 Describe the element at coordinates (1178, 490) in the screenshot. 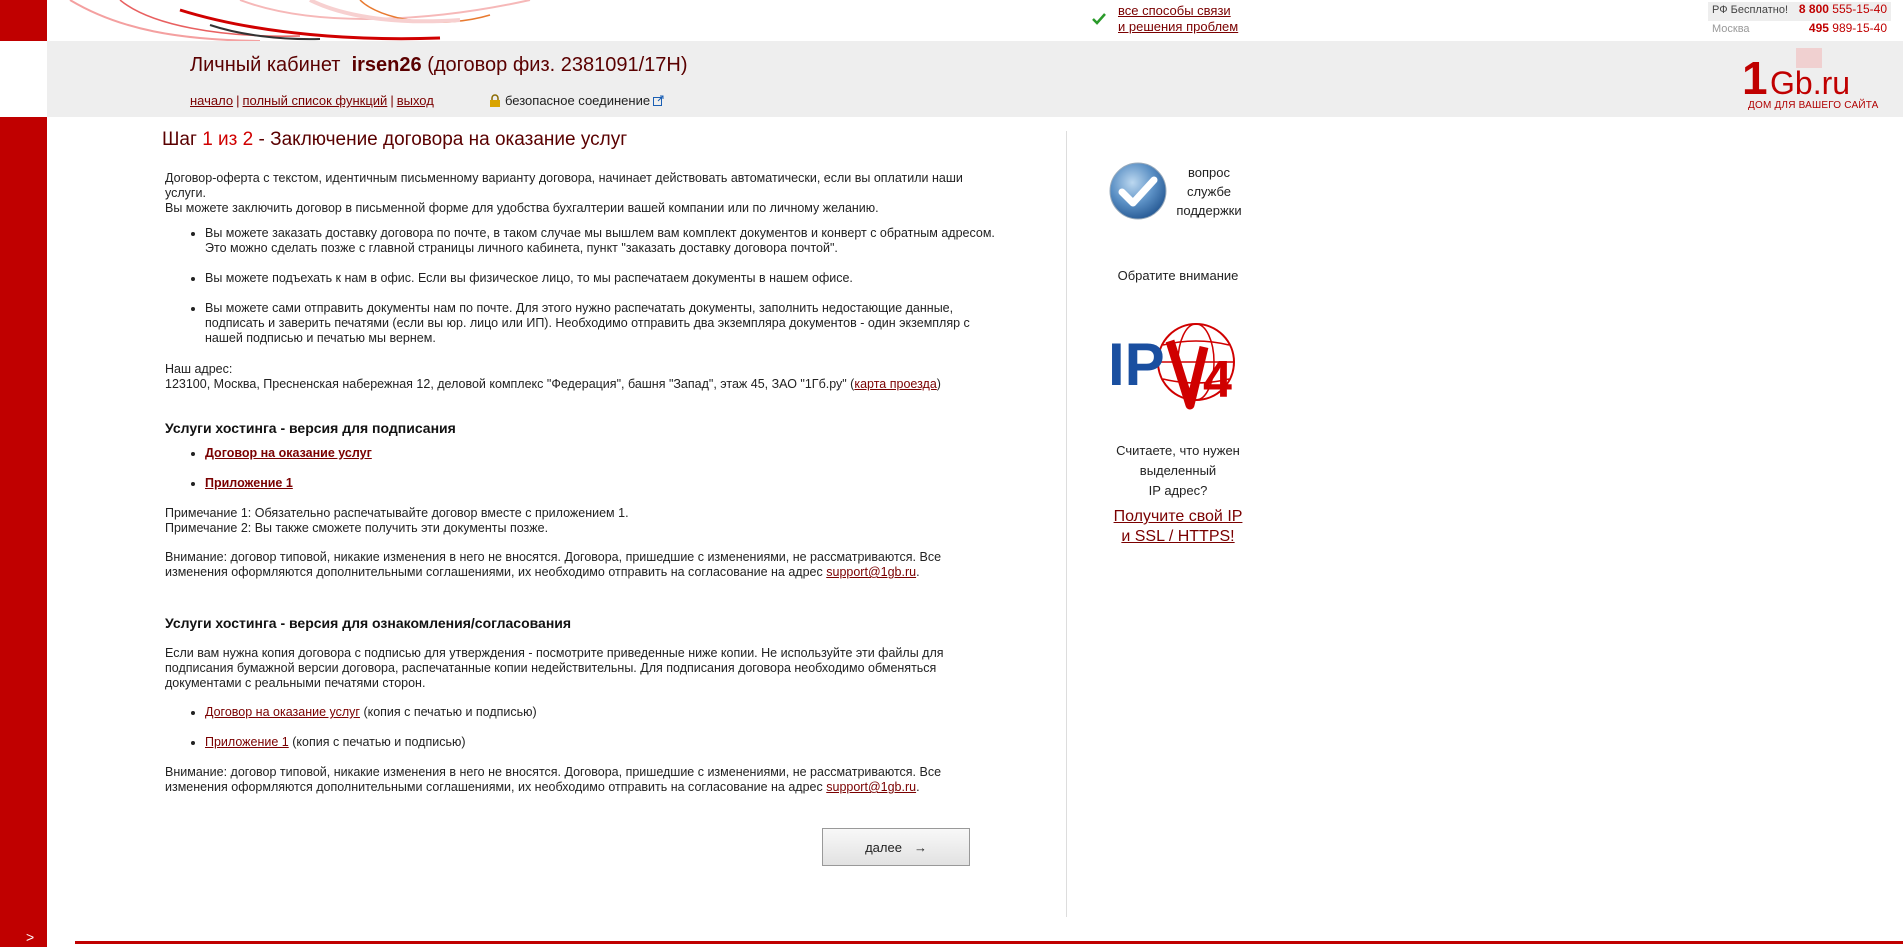

I see `ip-q3: IP адрес?` at that location.